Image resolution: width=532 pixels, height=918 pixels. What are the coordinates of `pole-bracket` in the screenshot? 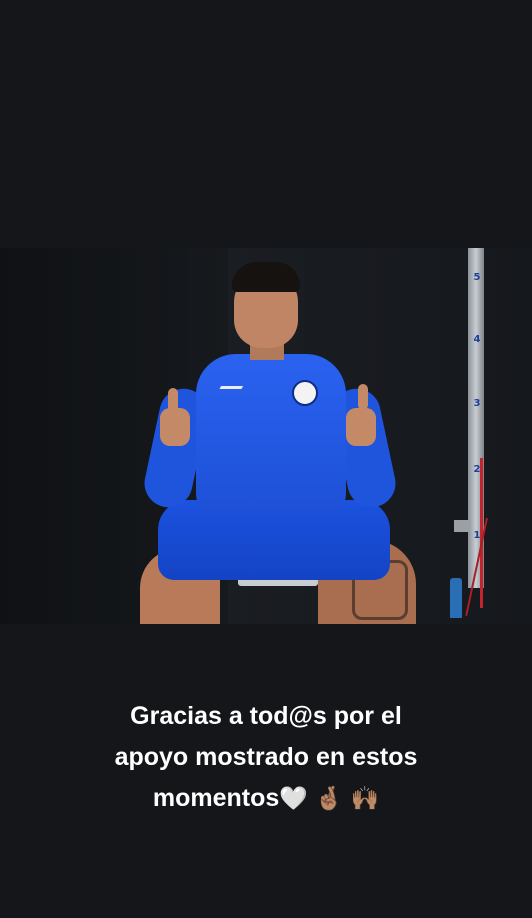 It's located at (462, 526).